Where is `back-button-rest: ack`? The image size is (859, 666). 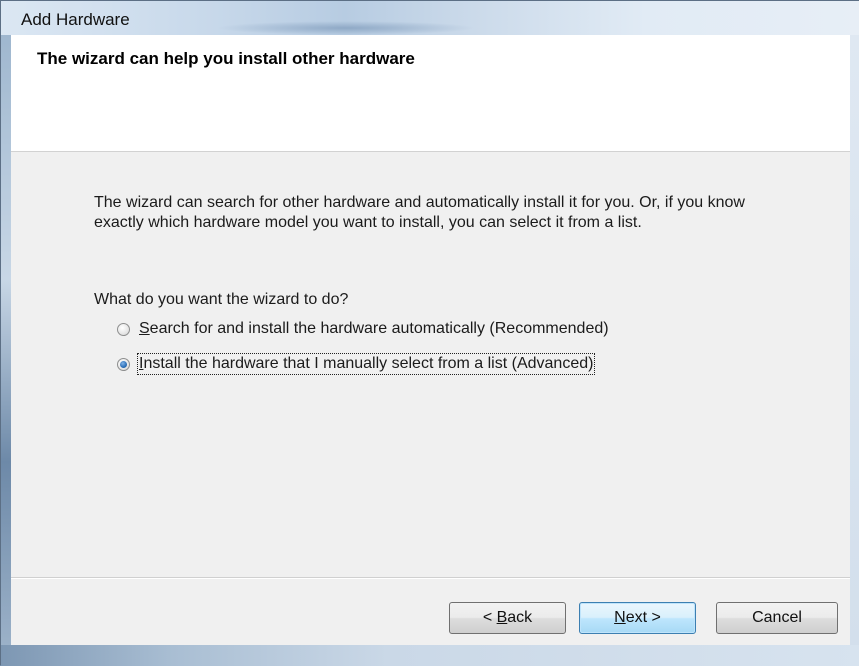 back-button-rest: ack is located at coordinates (520, 617).